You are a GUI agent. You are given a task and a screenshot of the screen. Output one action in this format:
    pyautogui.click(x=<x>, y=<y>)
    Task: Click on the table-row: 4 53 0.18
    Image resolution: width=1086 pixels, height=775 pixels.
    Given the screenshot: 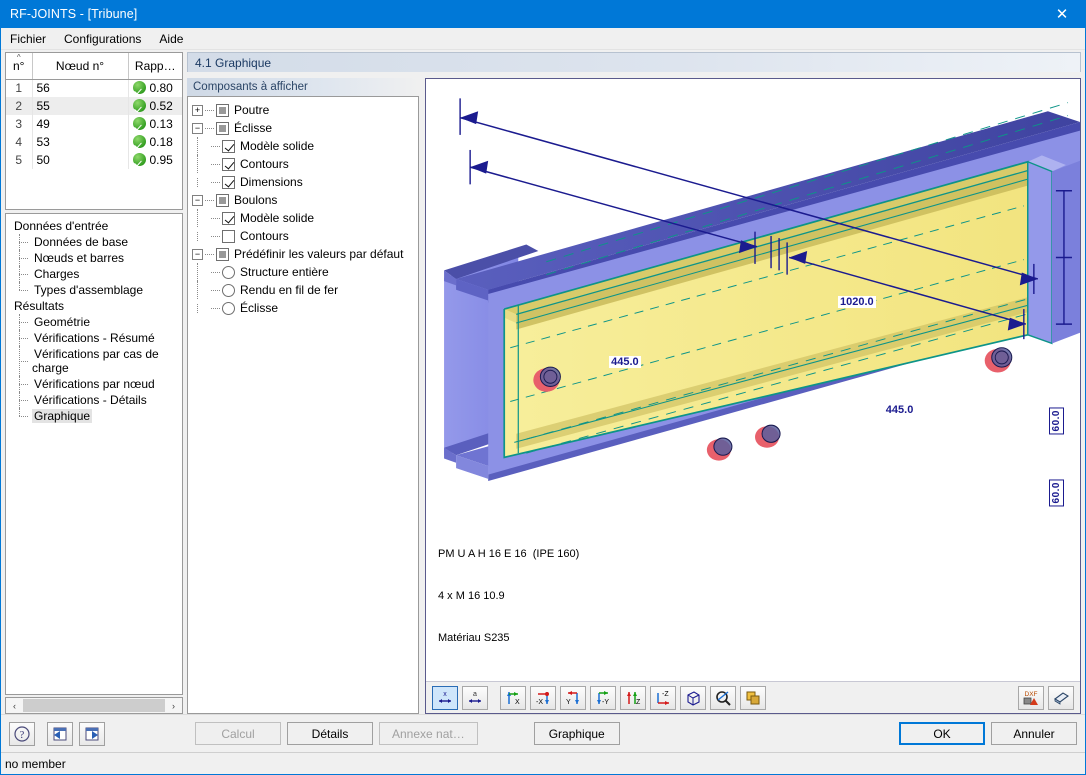 What is the action you would take?
    pyautogui.click(x=94, y=142)
    